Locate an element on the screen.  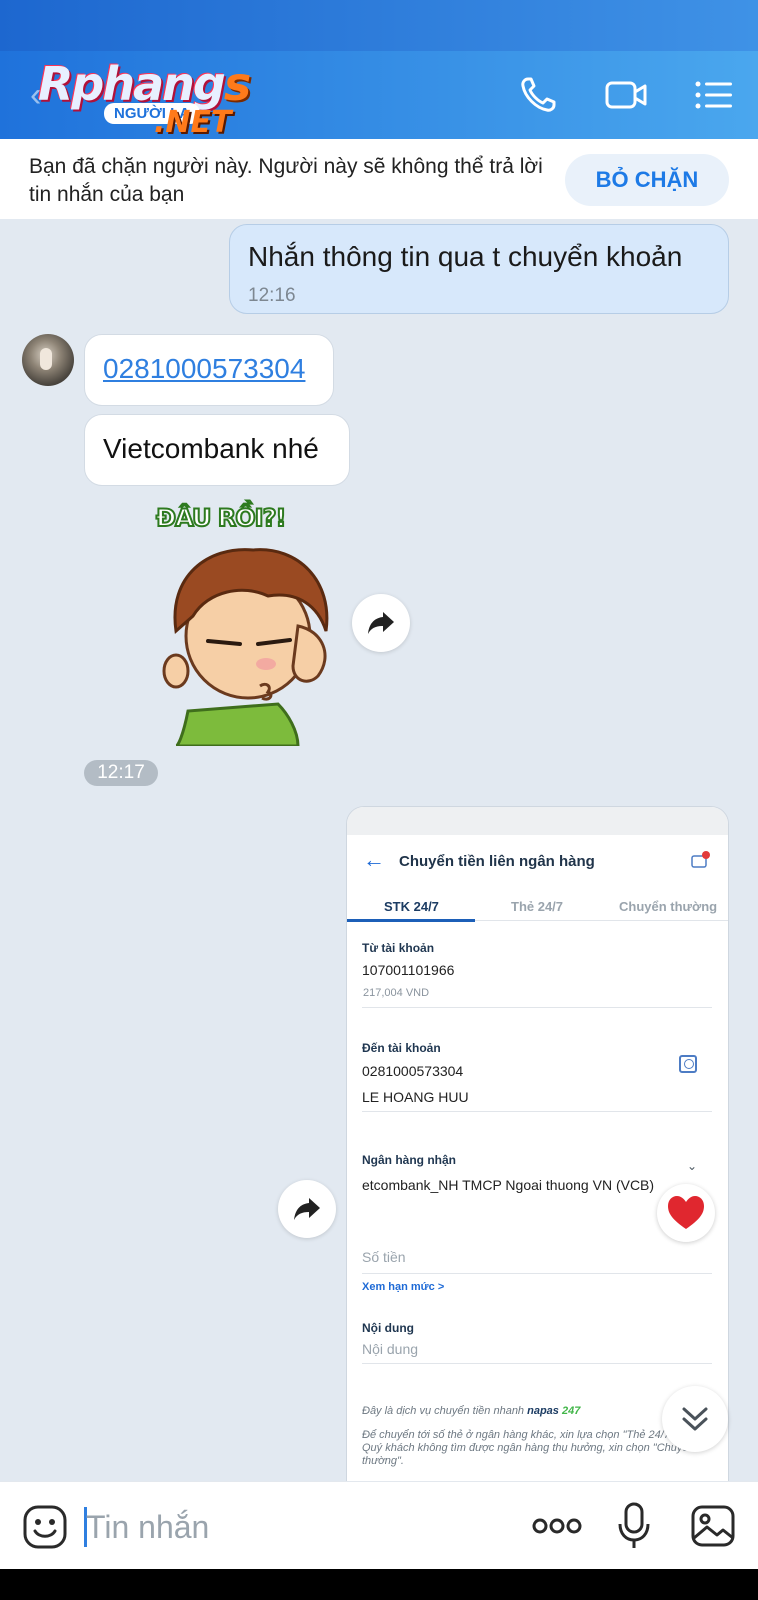
chevron-down-icon: ⌄ is located at coordinates (692, 1166).